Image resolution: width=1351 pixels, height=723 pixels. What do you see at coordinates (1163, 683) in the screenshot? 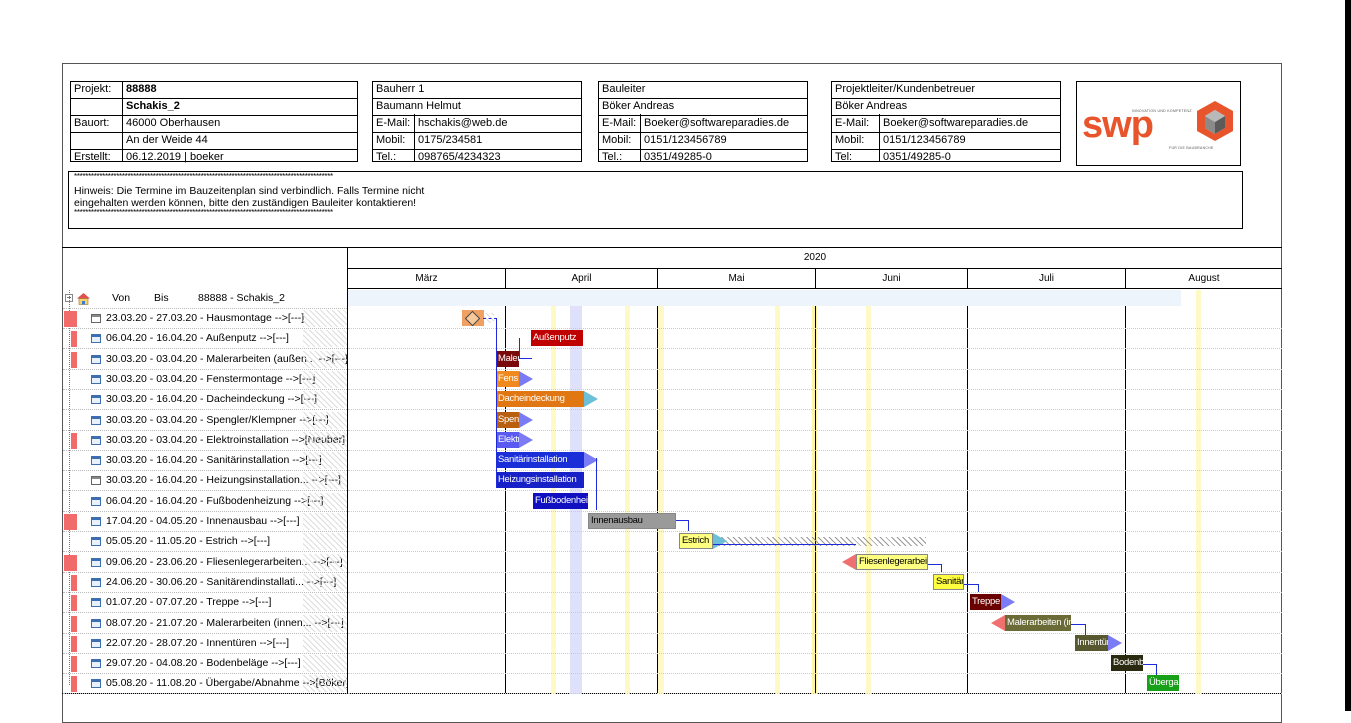
I see `task-bar: Übergabe` at bounding box center [1163, 683].